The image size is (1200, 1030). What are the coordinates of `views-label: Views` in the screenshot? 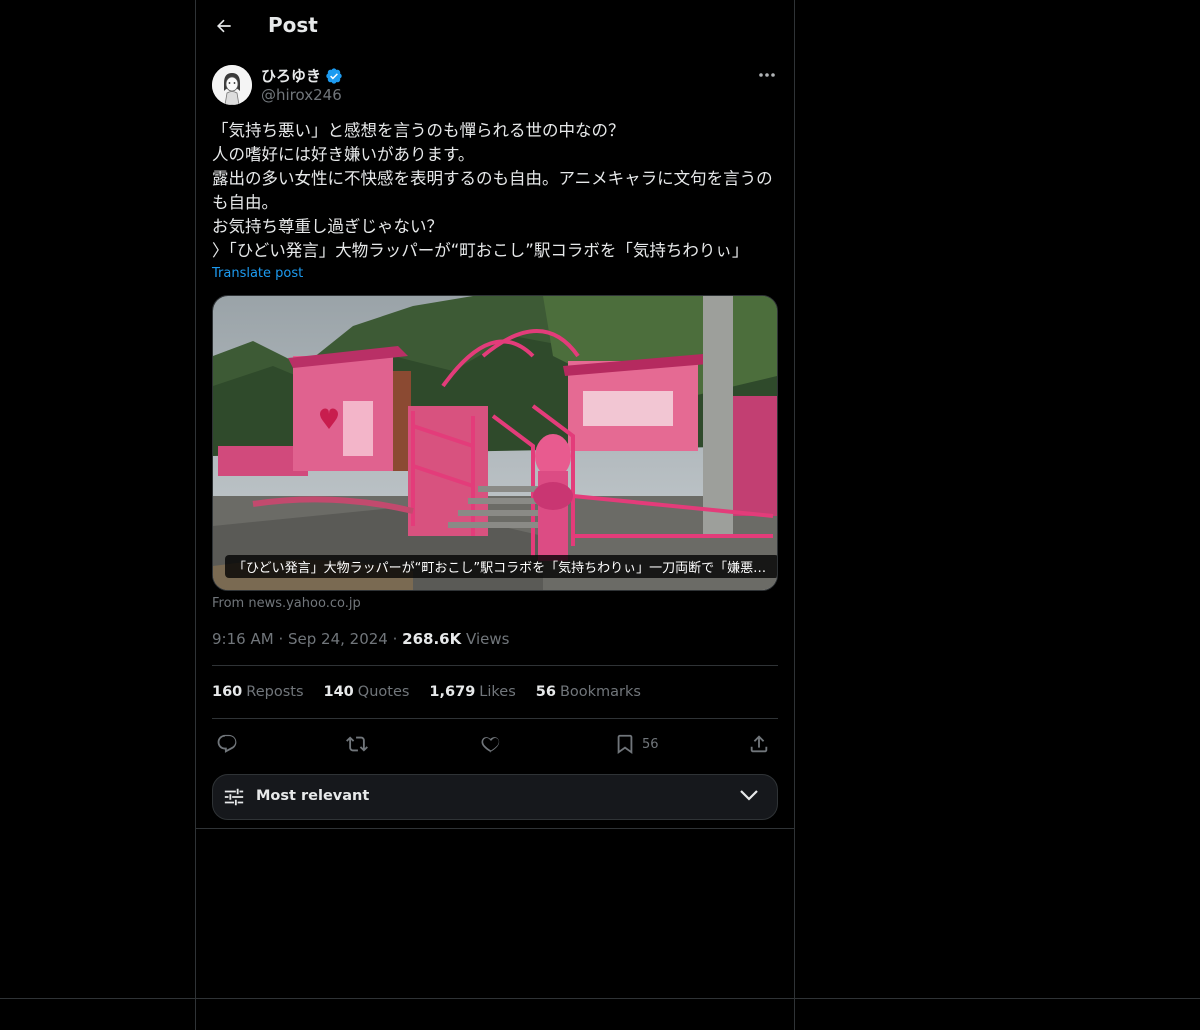 It's located at (488, 639).